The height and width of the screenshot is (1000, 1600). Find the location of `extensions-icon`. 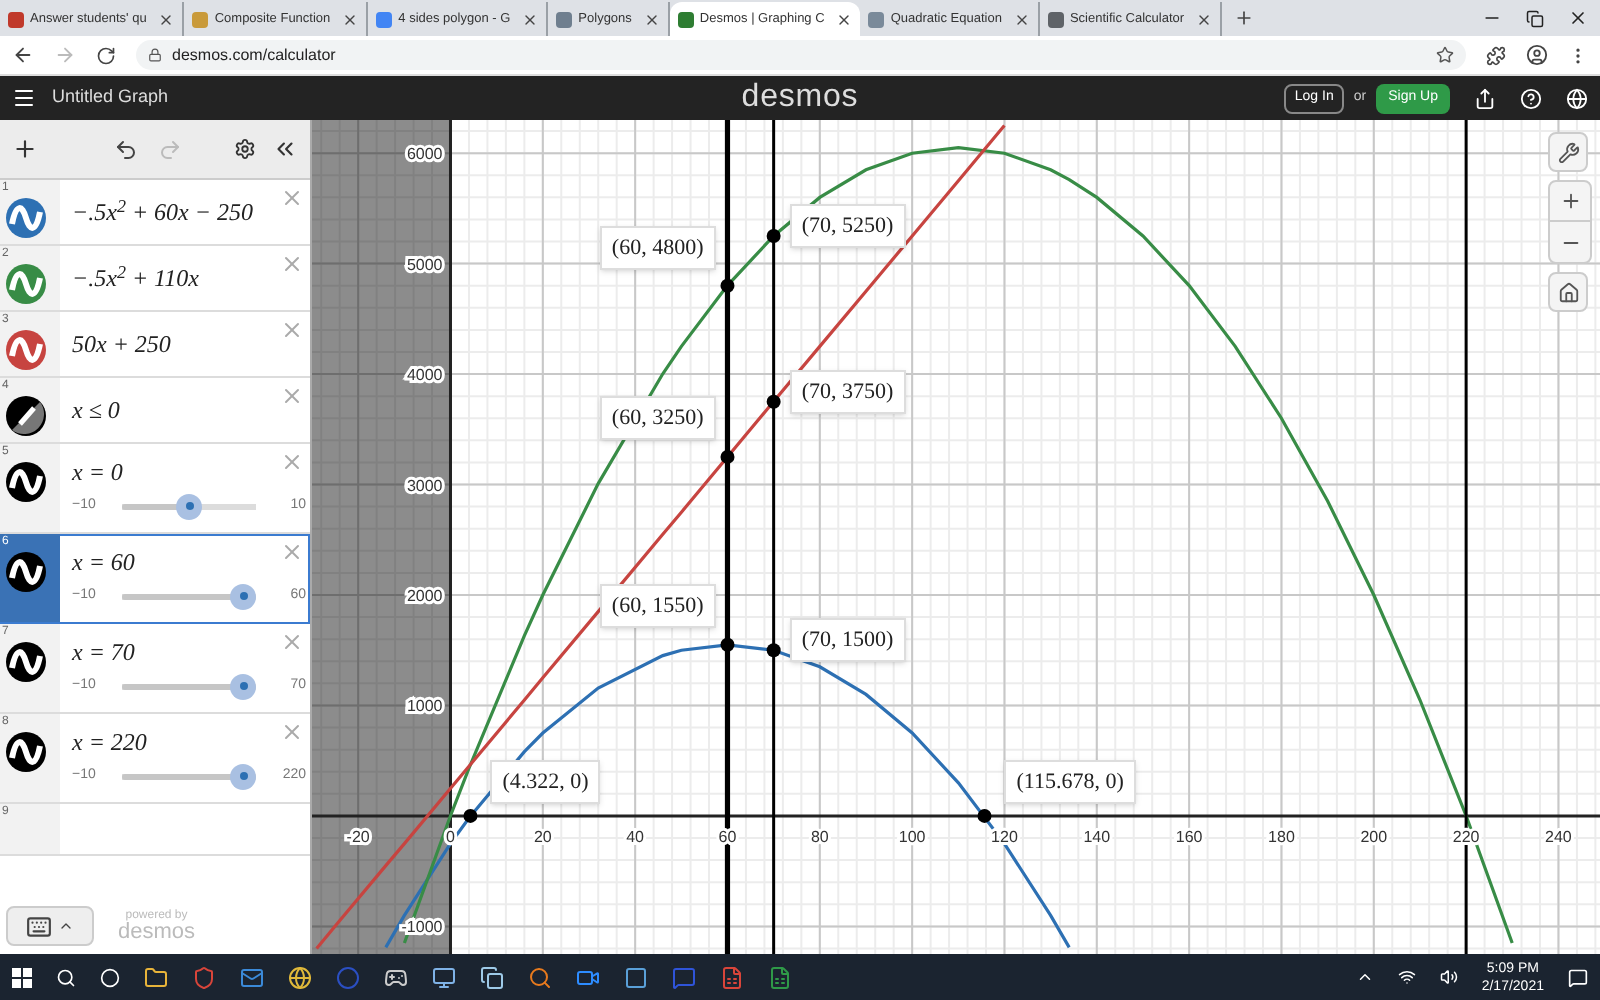

extensions-icon is located at coordinates (1496, 55).